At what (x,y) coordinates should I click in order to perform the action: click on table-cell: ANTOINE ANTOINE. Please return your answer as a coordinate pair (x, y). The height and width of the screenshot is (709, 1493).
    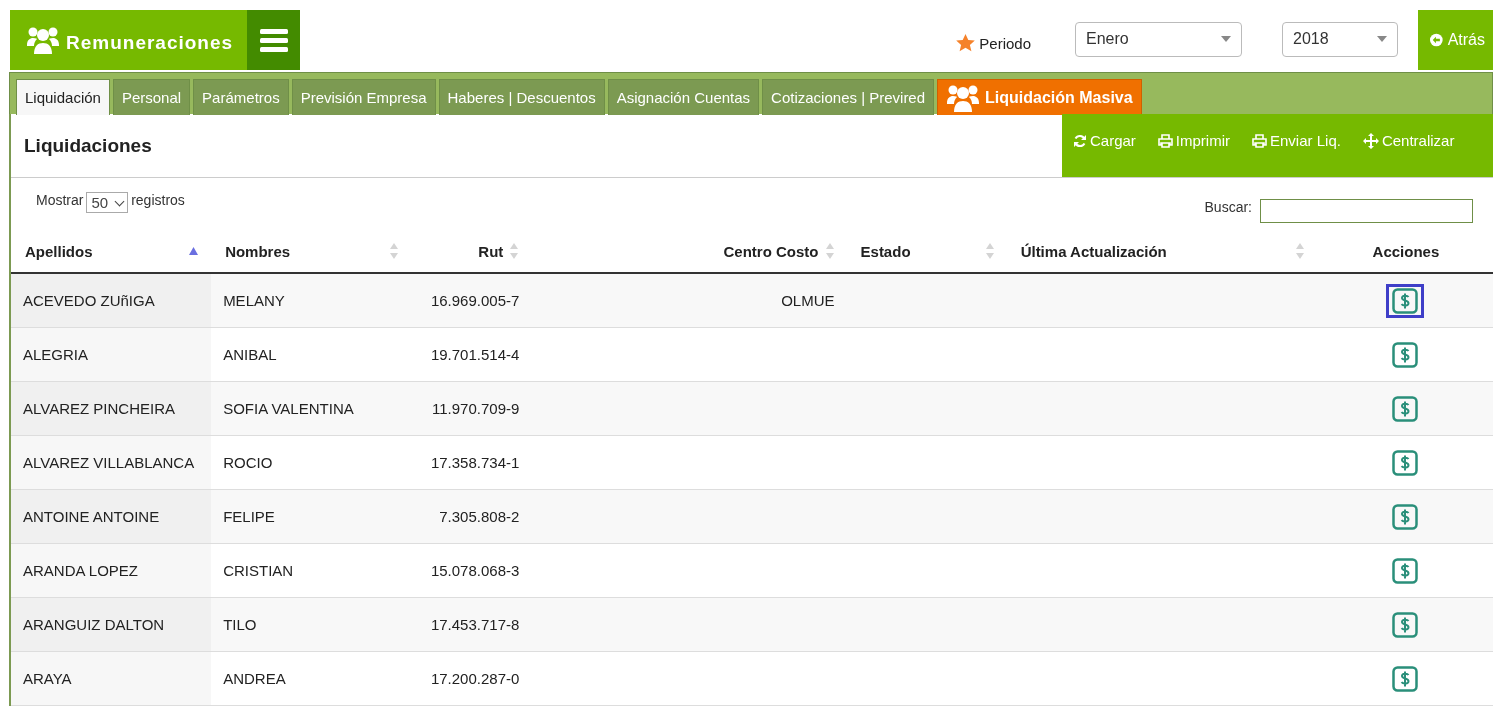
    Looking at the image, I should click on (111, 516).